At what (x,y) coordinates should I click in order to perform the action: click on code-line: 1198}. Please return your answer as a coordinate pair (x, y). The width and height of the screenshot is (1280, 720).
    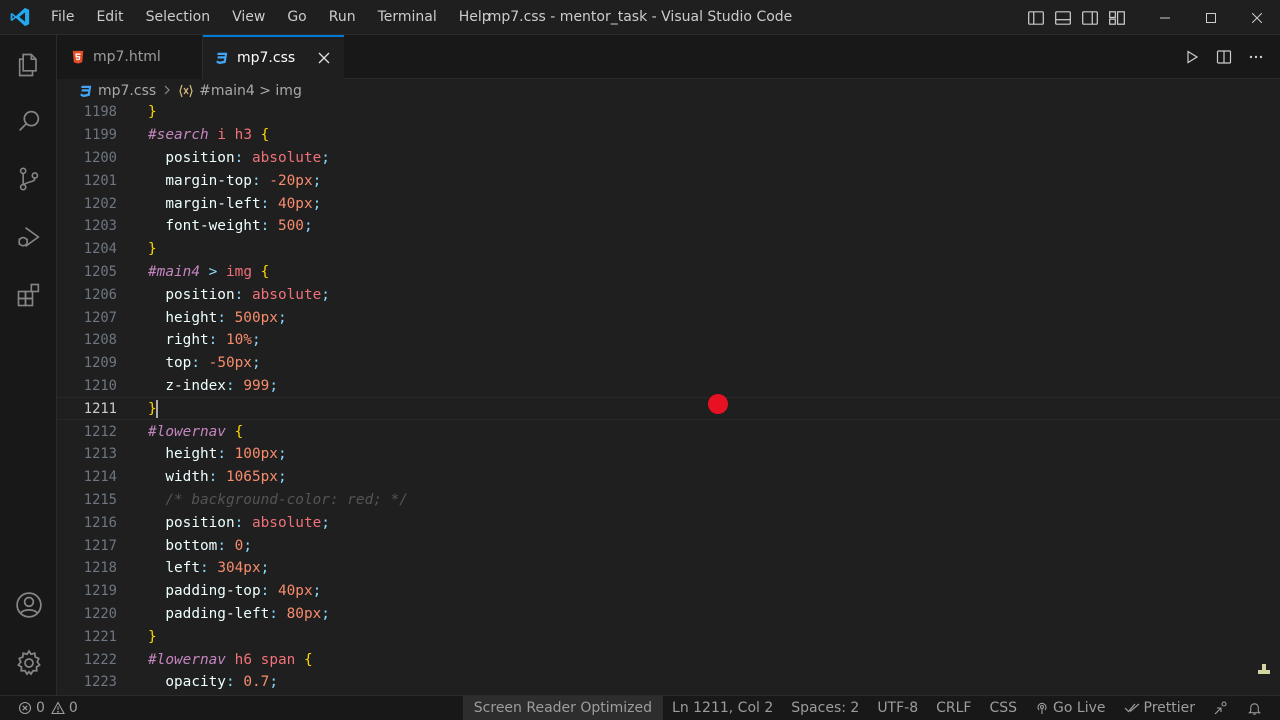
    Looking at the image, I should click on (668, 113).